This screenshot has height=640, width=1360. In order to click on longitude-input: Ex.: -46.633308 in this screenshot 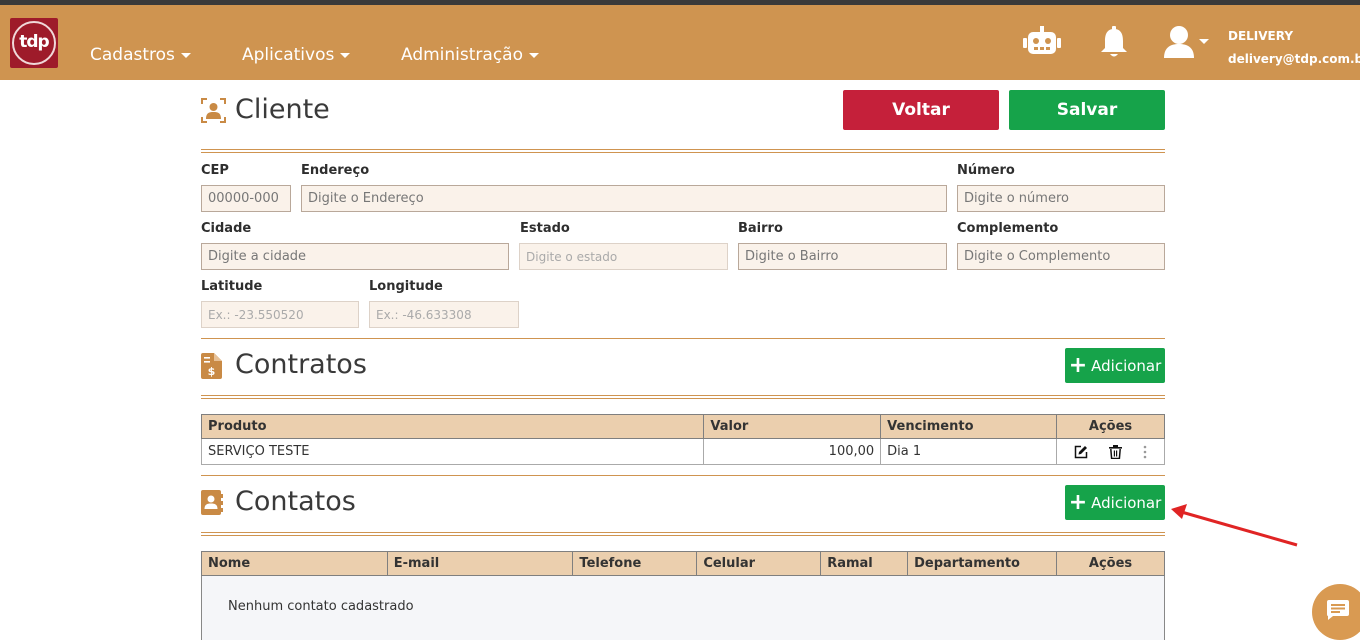, I will do `click(444, 314)`.